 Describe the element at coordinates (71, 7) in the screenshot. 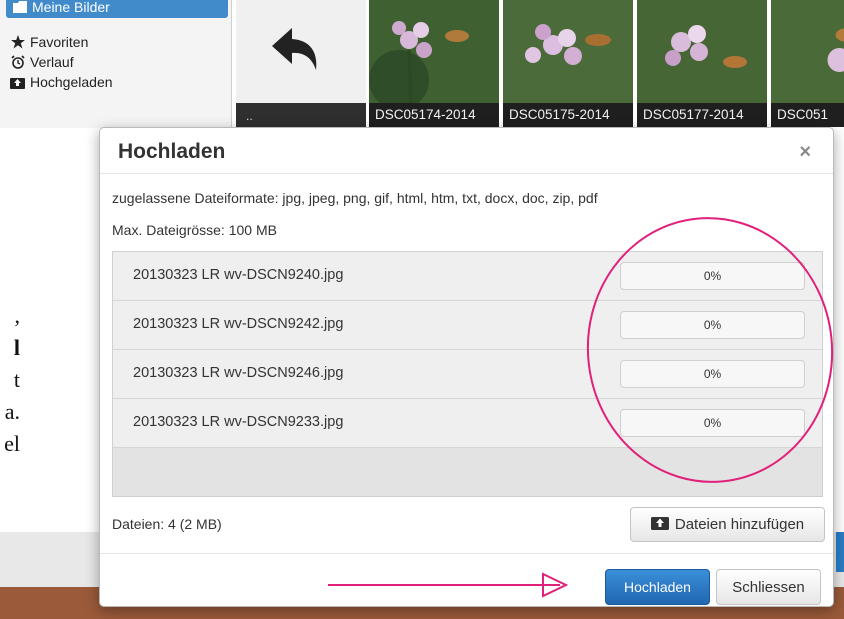

I see `sidebar-item-label: Meine Bilder` at that location.